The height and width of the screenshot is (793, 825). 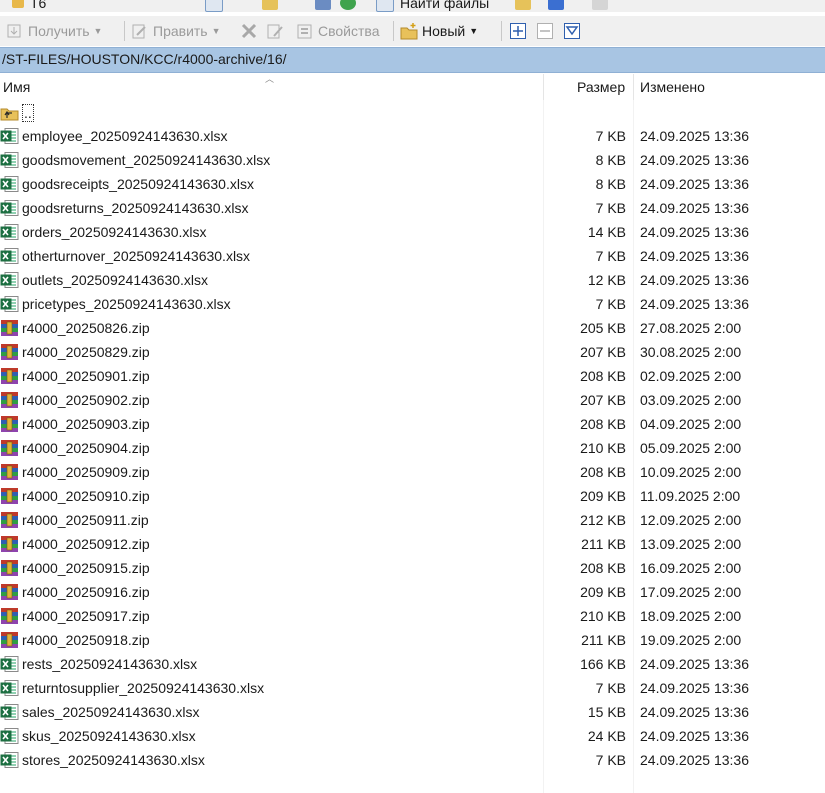 What do you see at coordinates (412, 352) in the screenshot?
I see `file-row: r4000_20250829.zip 207 KB 30.08.2025 2:00` at bounding box center [412, 352].